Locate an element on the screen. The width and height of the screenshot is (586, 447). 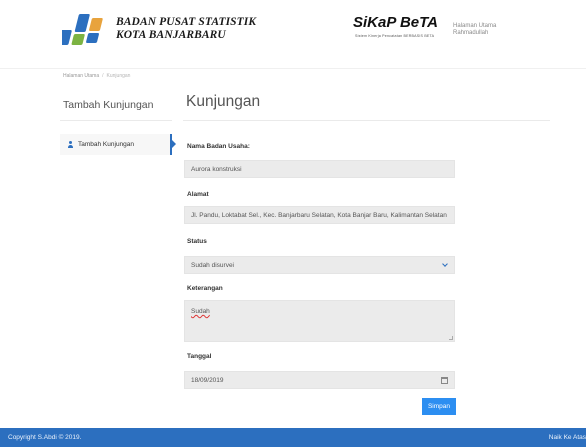
calendar-icon is located at coordinates (444, 380).